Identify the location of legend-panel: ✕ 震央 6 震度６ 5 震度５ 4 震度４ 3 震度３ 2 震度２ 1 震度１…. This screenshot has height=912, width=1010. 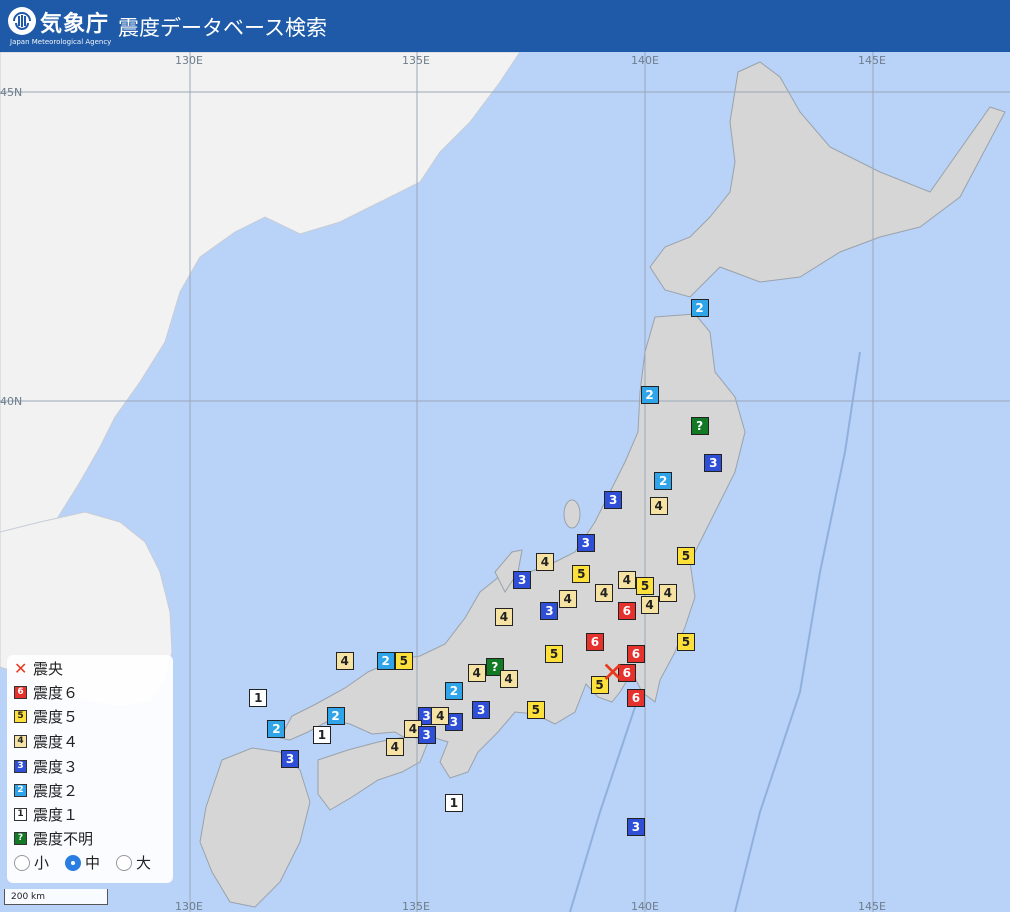
(90, 769).